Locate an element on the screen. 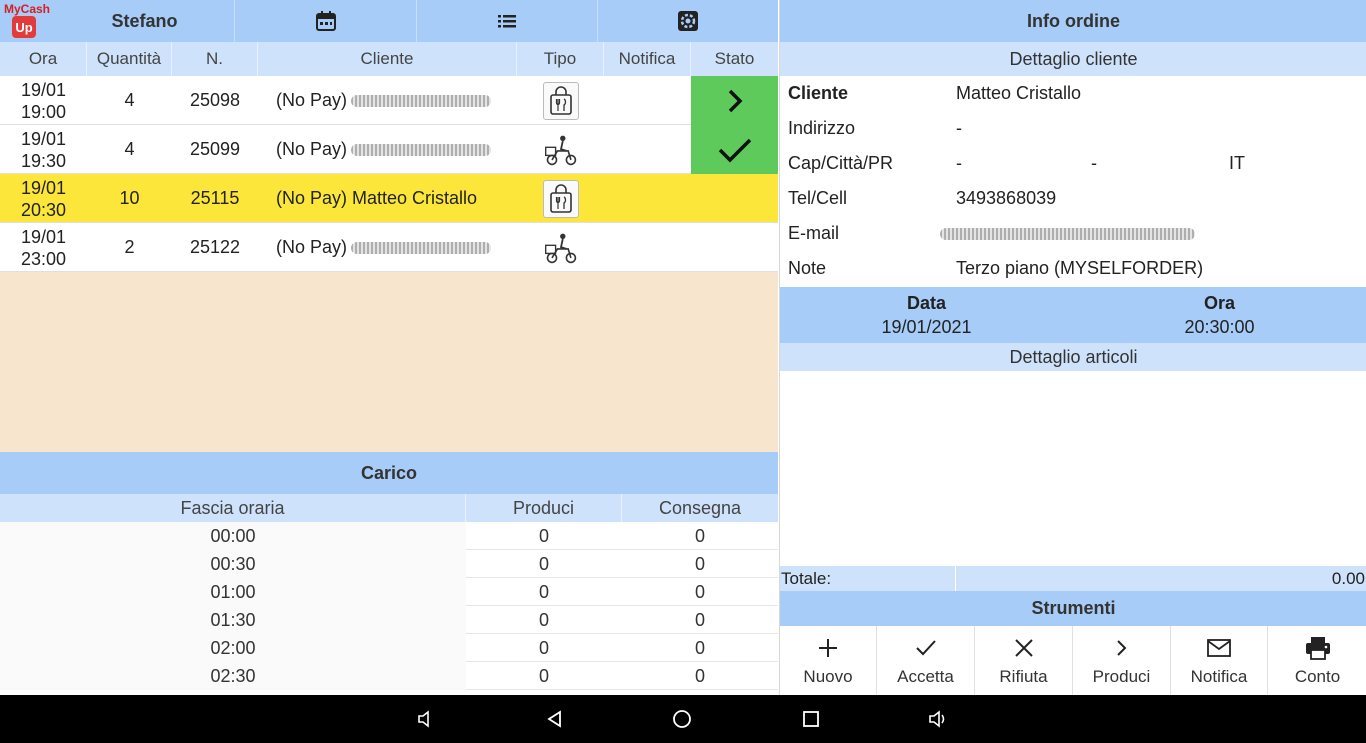 Image resolution: width=1366 pixels, height=743 pixels. date-label: Data is located at coordinates (926, 303).